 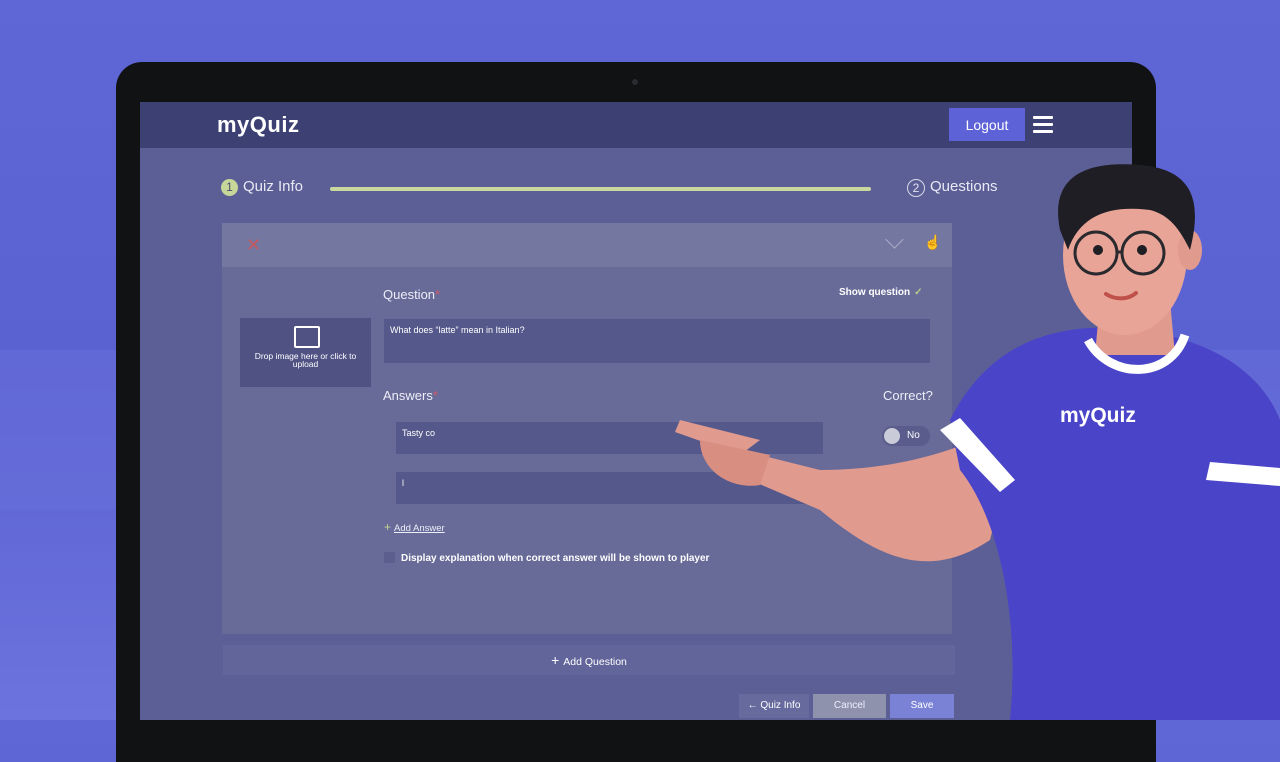 I want to click on question-label: Question*, so click(x=412, y=294).